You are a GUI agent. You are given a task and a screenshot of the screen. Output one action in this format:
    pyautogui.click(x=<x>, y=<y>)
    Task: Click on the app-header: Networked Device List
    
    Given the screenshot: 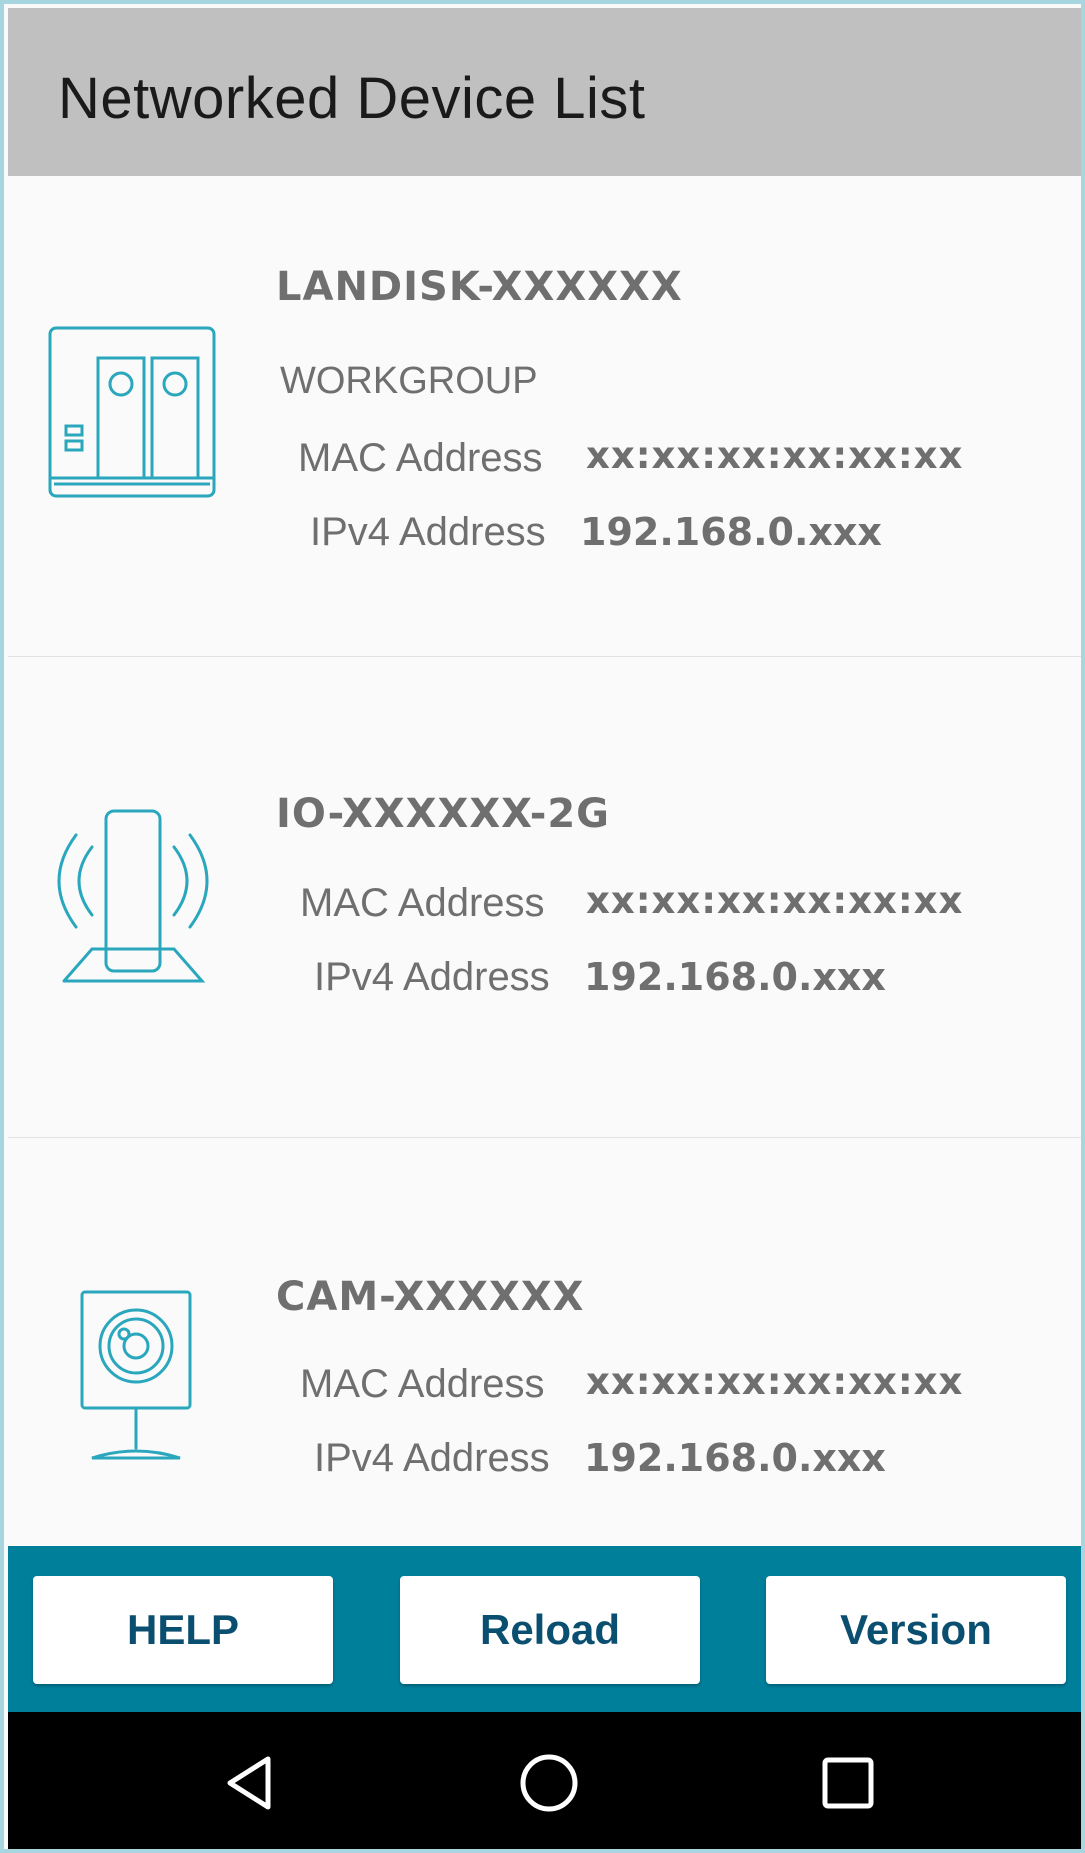 What is the action you would take?
    pyautogui.click(x=544, y=92)
    